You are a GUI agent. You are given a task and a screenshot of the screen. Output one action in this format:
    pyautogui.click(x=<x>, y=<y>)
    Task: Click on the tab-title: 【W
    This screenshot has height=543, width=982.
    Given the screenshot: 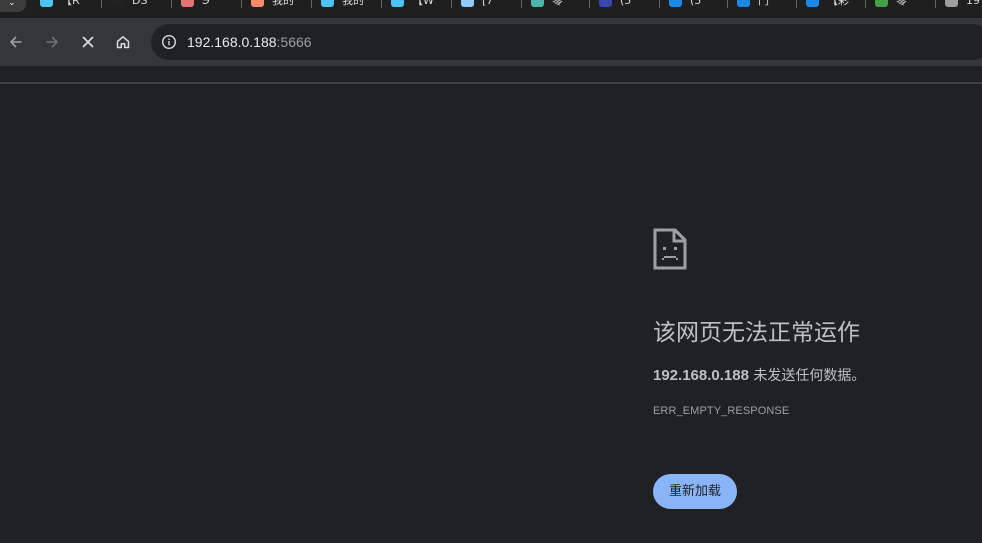 What is the action you would take?
    pyautogui.click(x=425, y=3)
    